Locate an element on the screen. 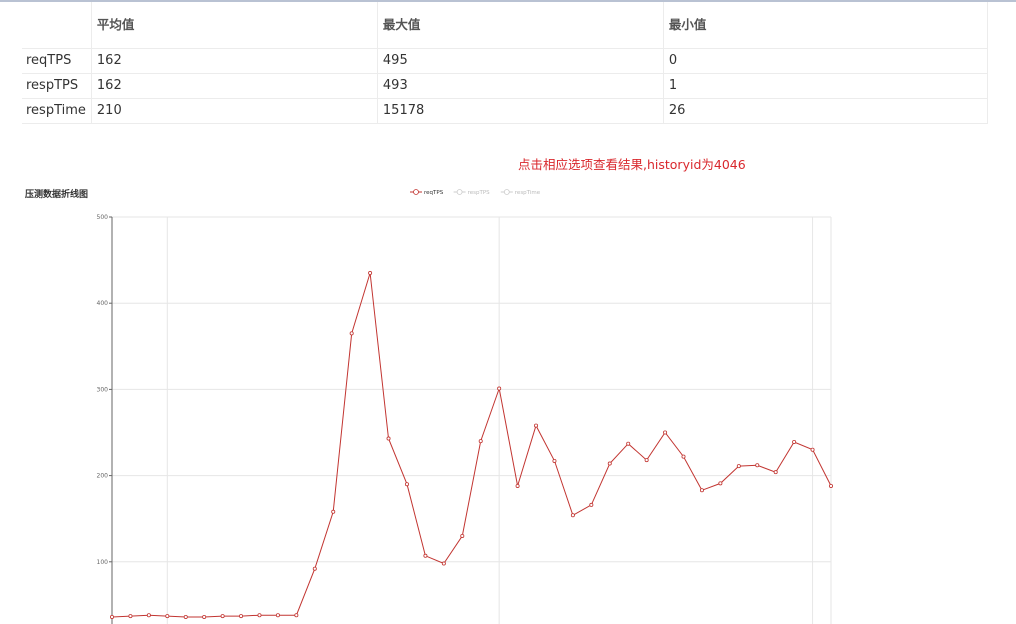 The height and width of the screenshot is (624, 1016). table-header-row: 平均值 最大值 最小值 is located at coordinates (505, 25).